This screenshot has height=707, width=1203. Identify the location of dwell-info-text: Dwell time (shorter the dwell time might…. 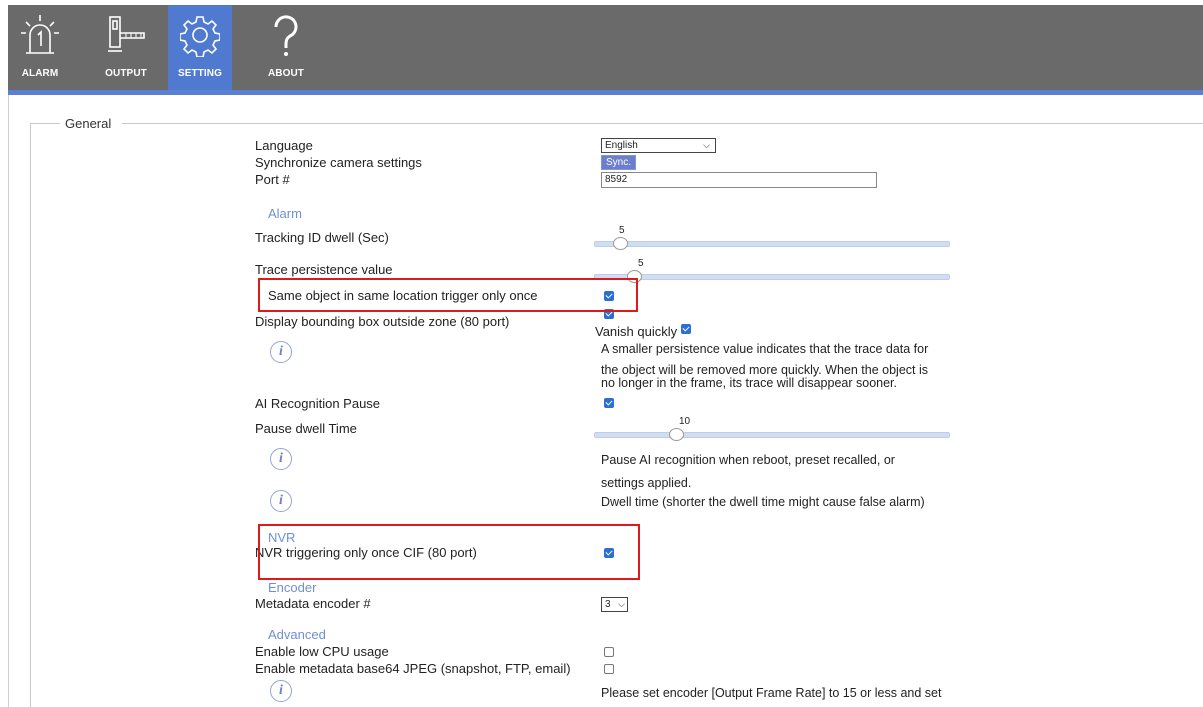
(763, 502).